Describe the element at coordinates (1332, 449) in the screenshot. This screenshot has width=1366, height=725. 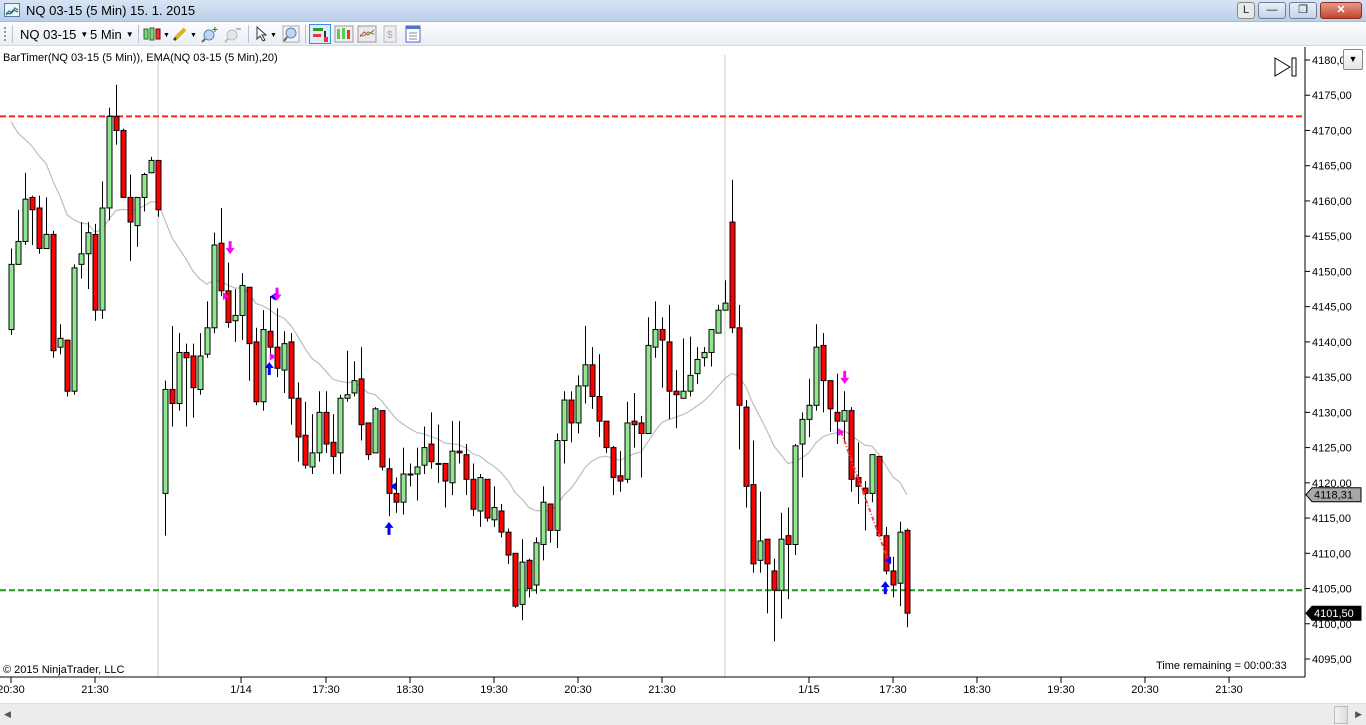
I see `y-tick-label: 4125,00` at that location.